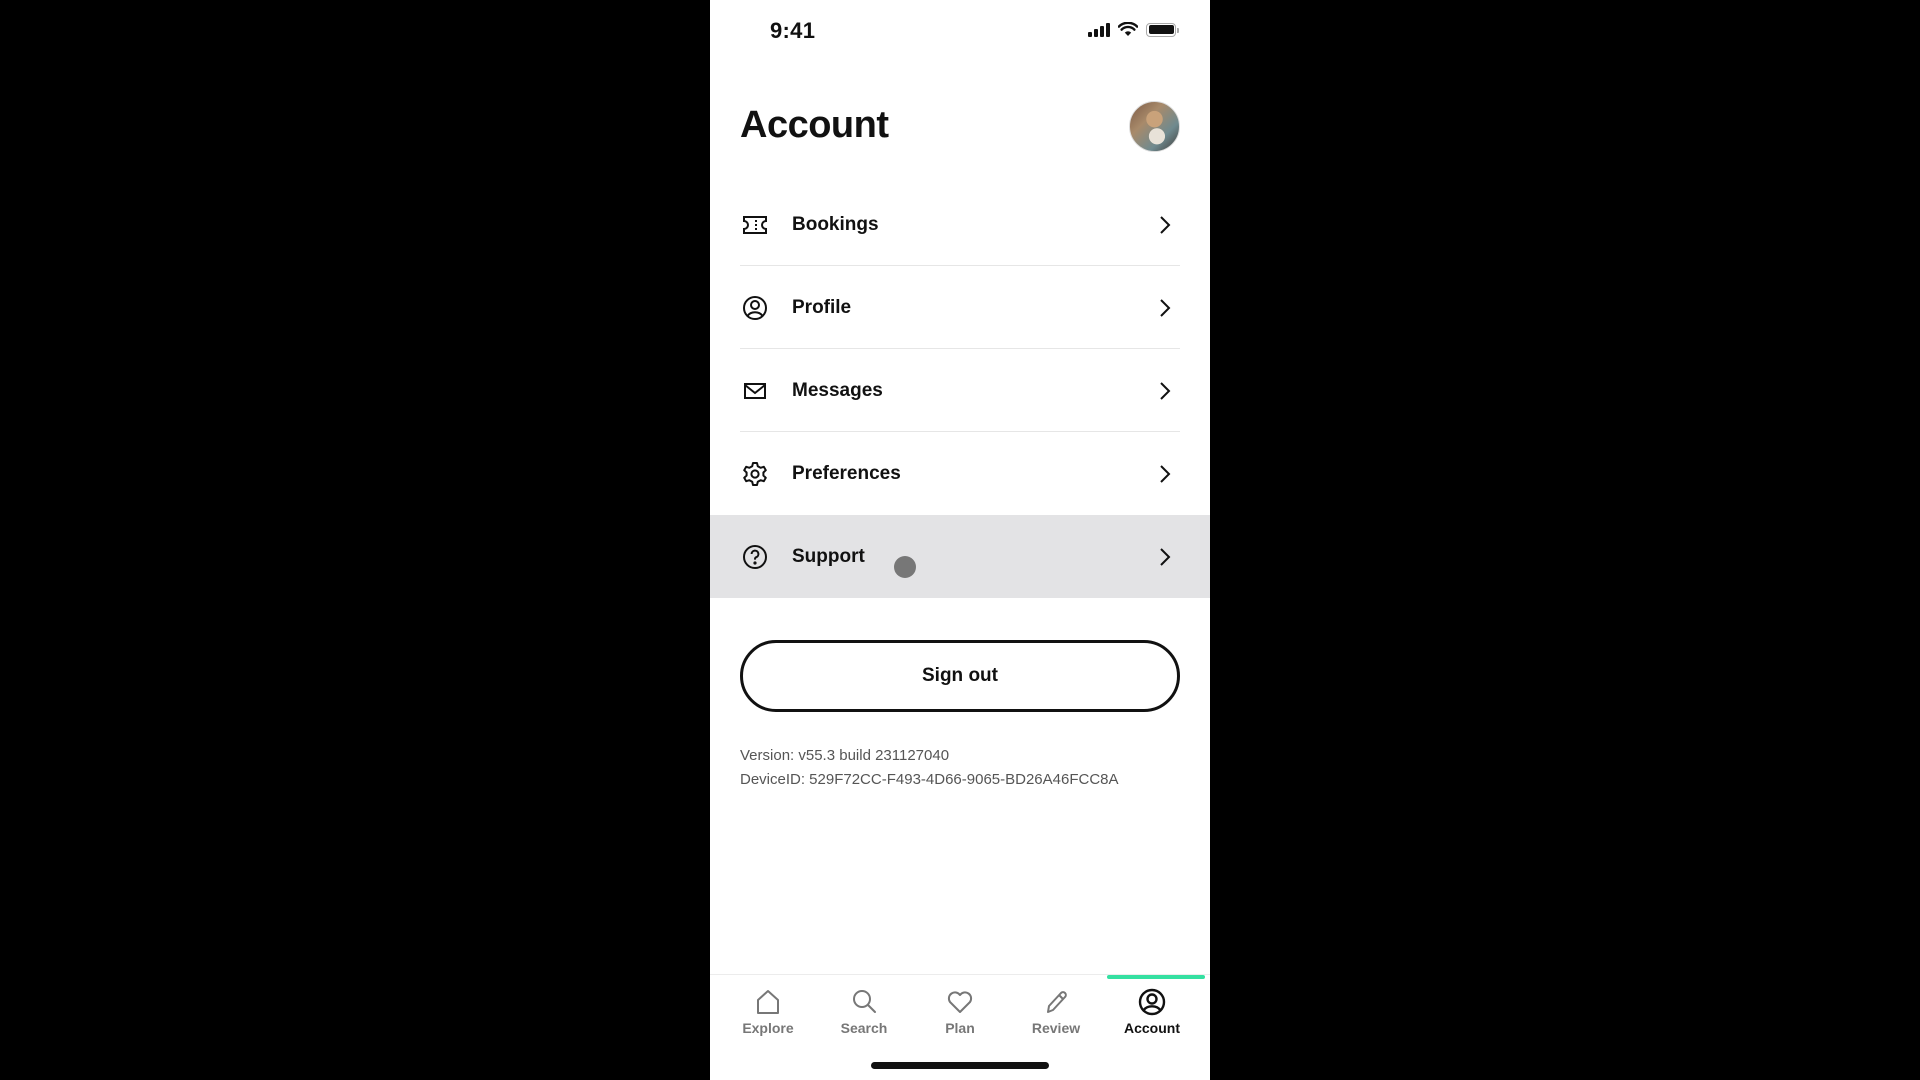 This screenshot has width=1920, height=1080. I want to click on home-indicator, so click(960, 1065).